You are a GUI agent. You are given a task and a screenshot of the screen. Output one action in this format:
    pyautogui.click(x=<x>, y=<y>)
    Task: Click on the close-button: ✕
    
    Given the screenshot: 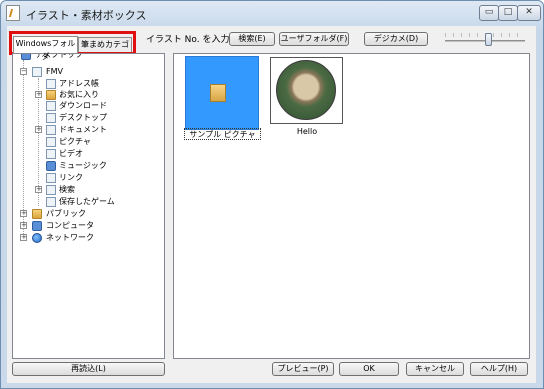 What is the action you would take?
    pyautogui.click(x=529, y=13)
    